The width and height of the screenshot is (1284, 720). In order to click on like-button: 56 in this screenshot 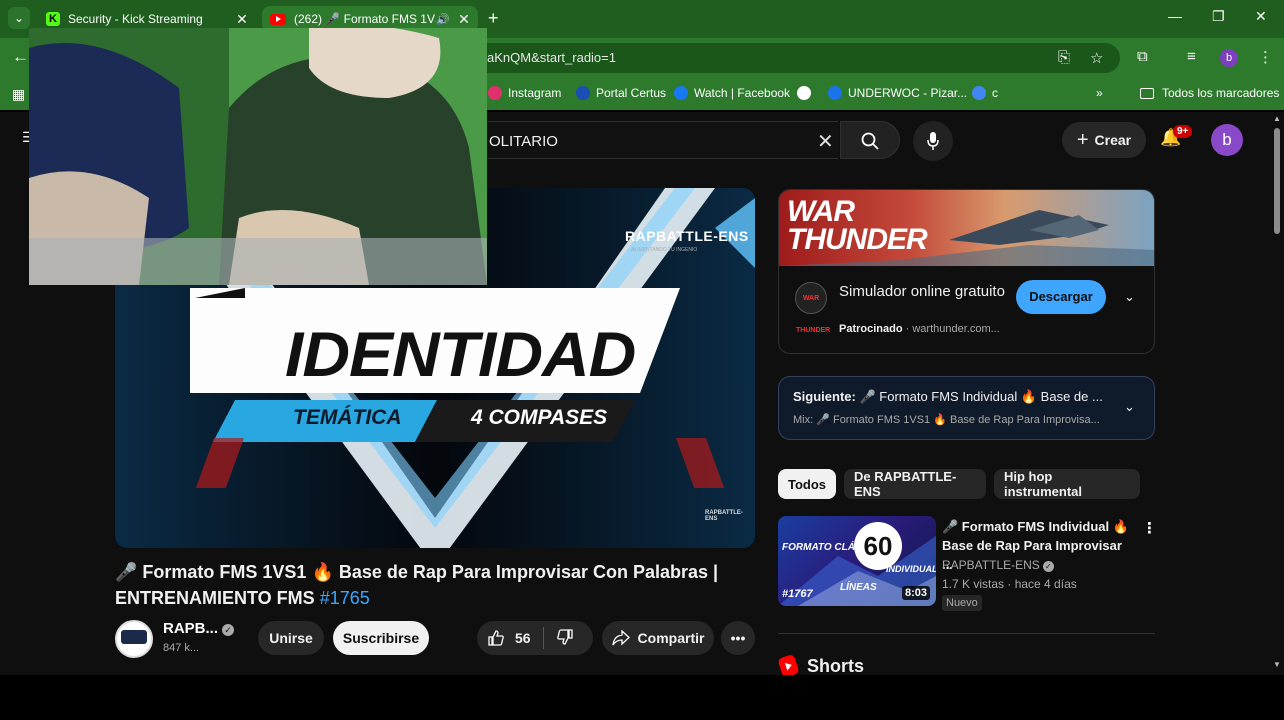, I will do `click(509, 638)`.